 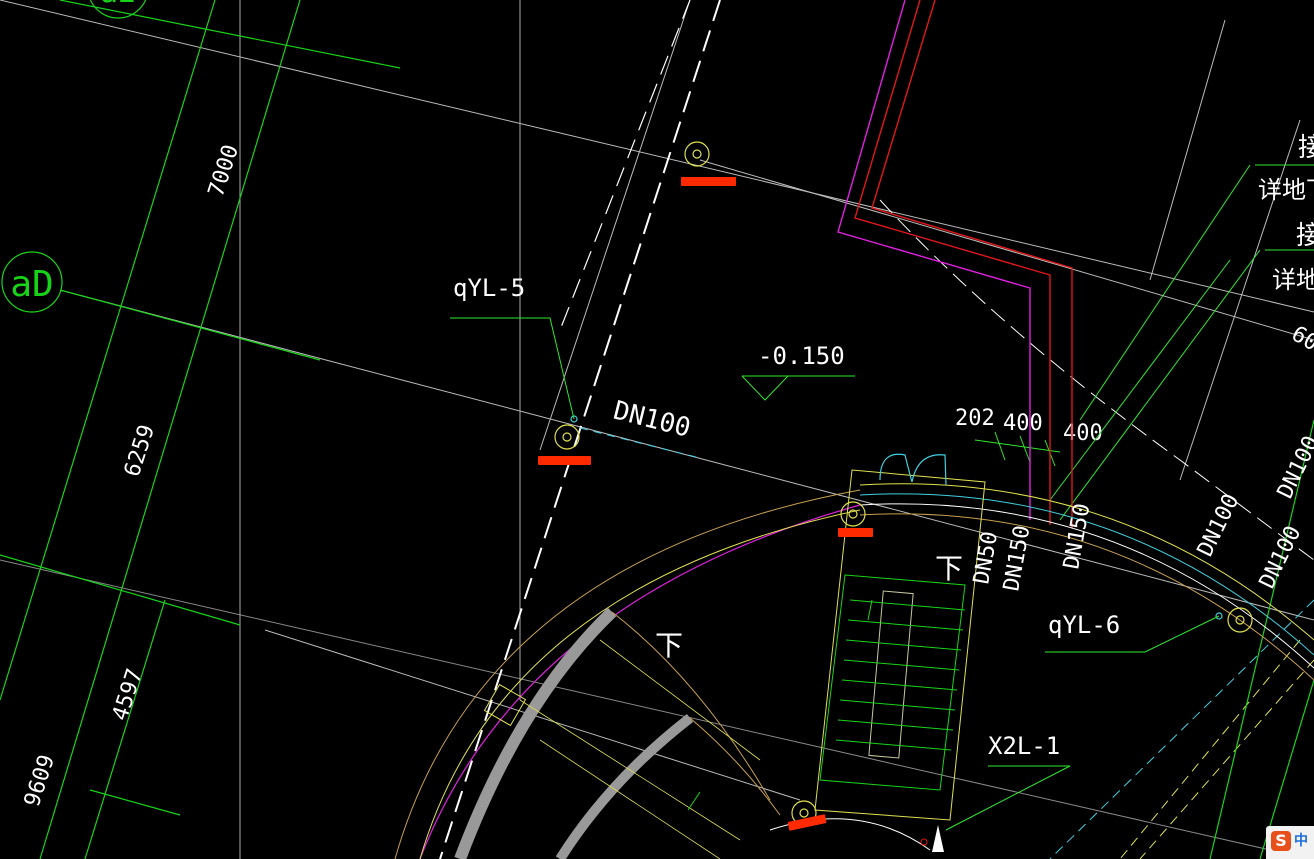 I want to click on dim-400-a: 400, so click(x=1023, y=423).